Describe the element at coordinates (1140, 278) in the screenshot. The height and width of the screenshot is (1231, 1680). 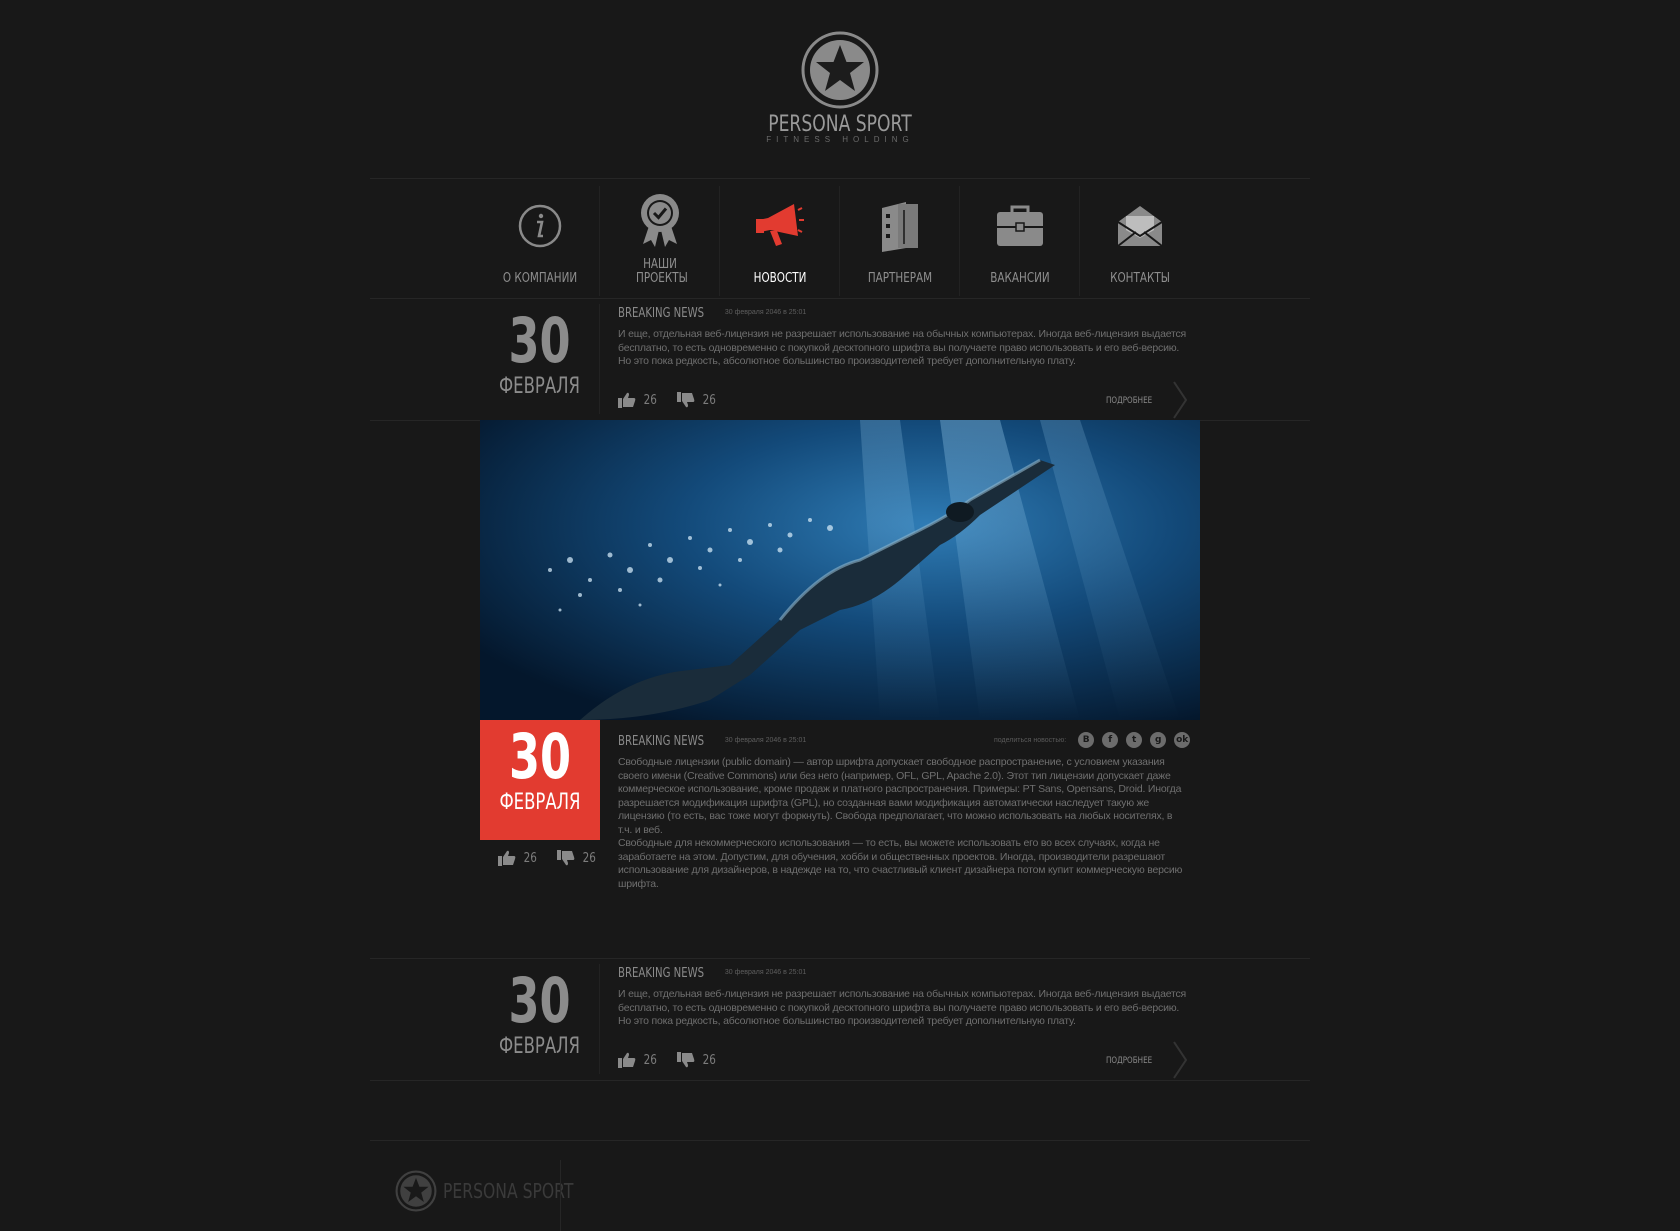
I see `nav-label-contacts: КОНТАКТЫ` at that location.